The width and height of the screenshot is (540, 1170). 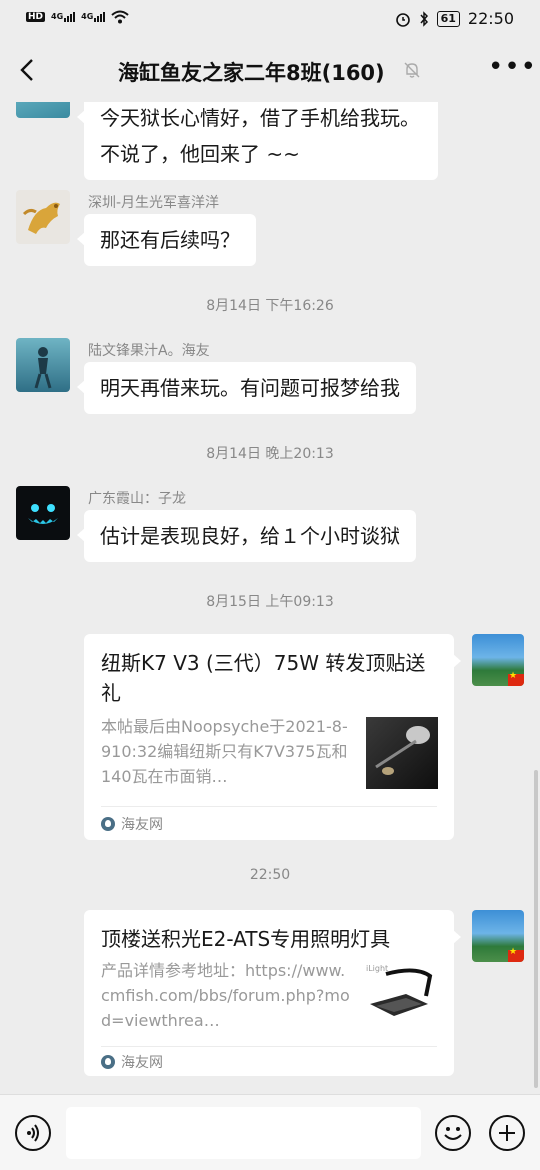 What do you see at coordinates (243, 1133) in the screenshot?
I see `message-input` at bounding box center [243, 1133].